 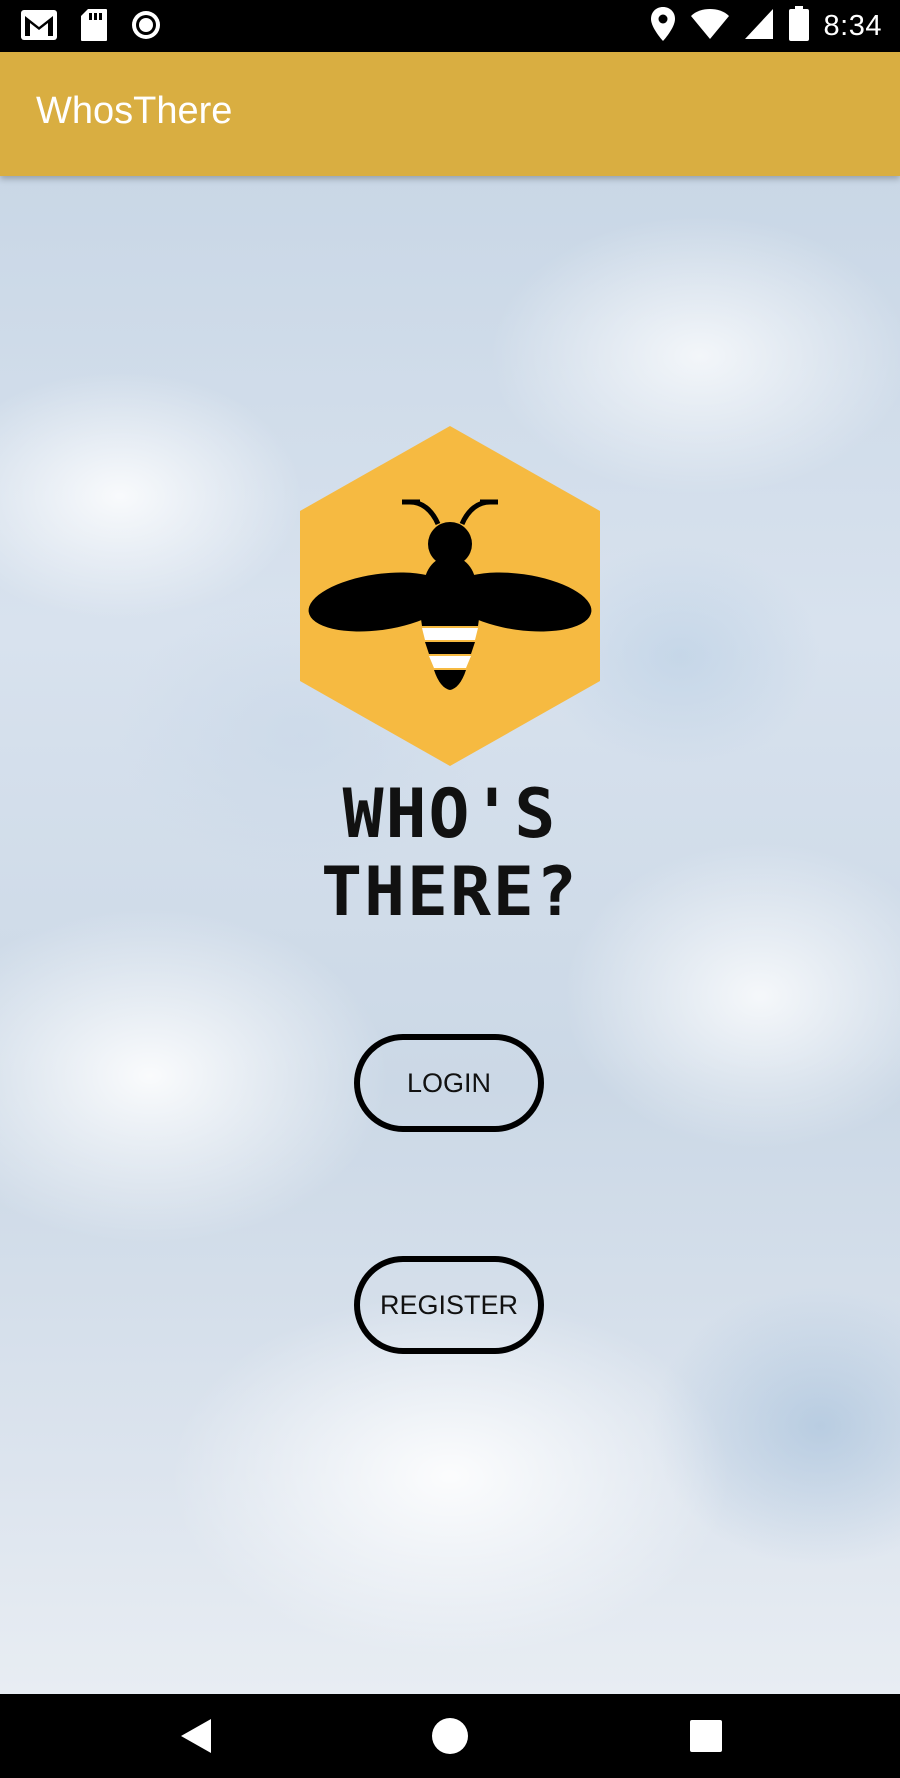 I want to click on logo-text-line2: THERE?, so click(x=450, y=892).